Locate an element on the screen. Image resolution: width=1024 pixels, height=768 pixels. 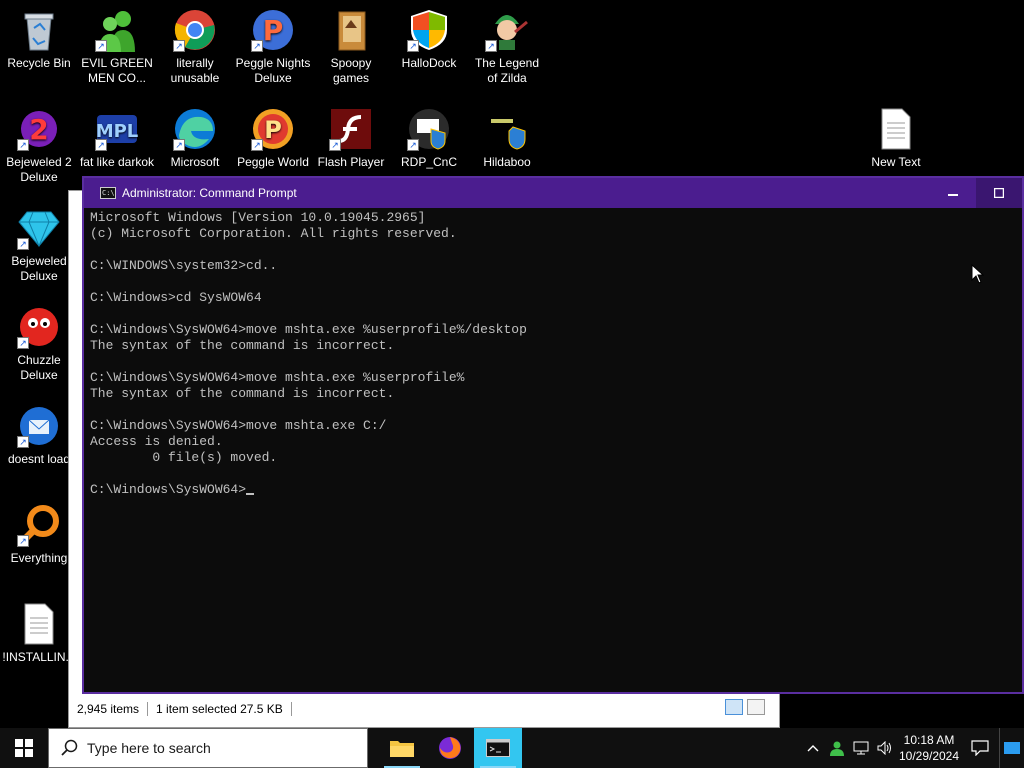
taskbar-clock: 10:18 AM 10/29/2024 is located at coordinates (929, 748).